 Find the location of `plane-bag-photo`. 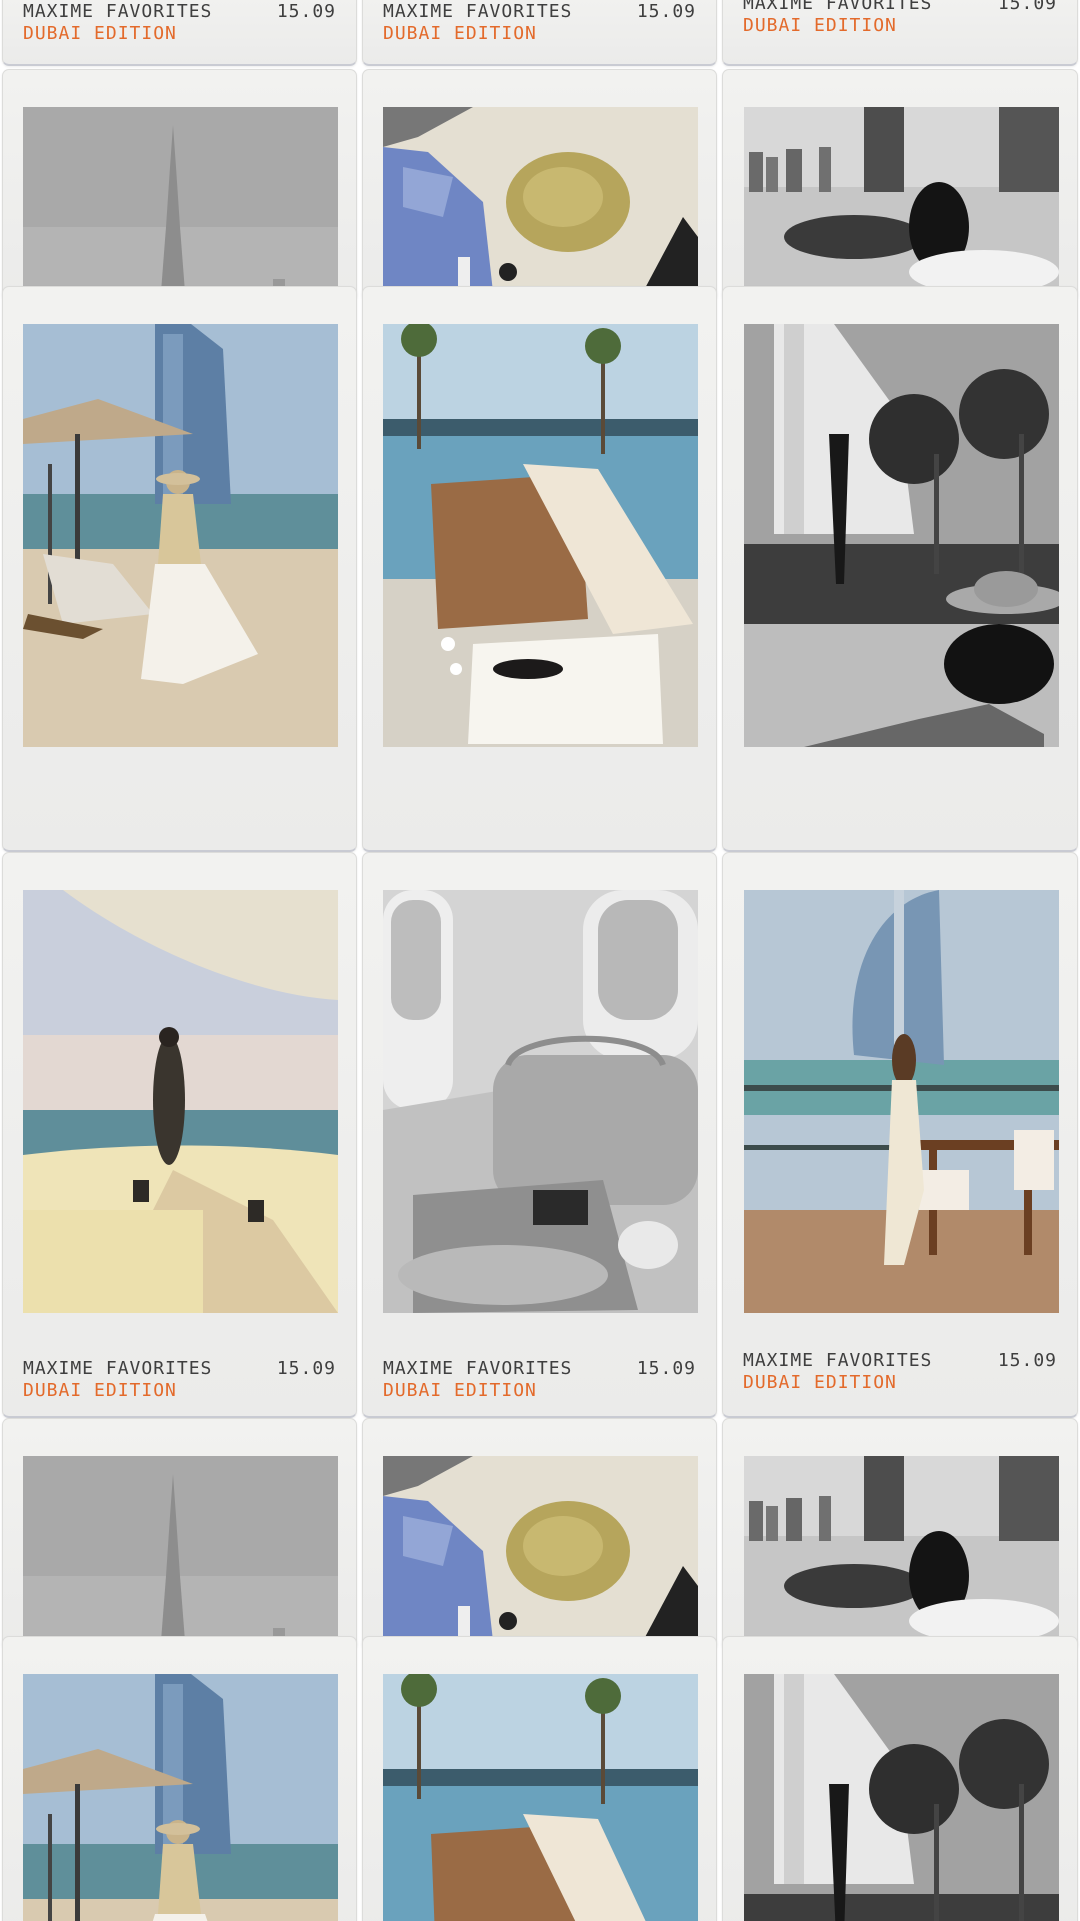

plane-bag-photo is located at coordinates (540, 1101).